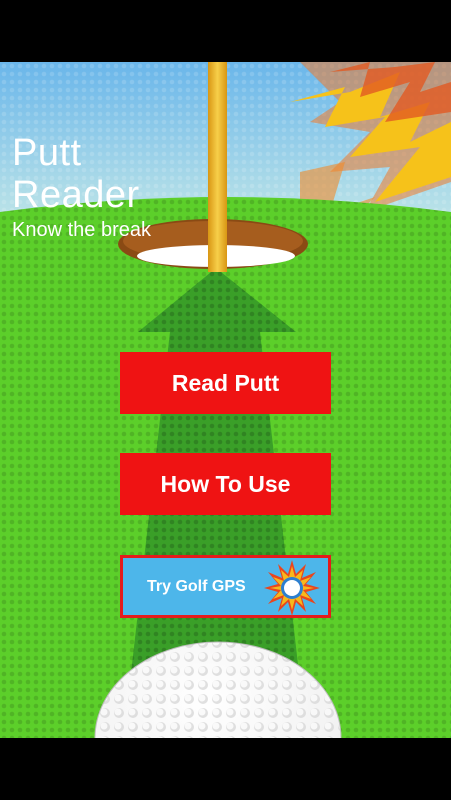  What do you see at coordinates (81, 230) in the screenshot?
I see `app-subtitle: Know the break` at bounding box center [81, 230].